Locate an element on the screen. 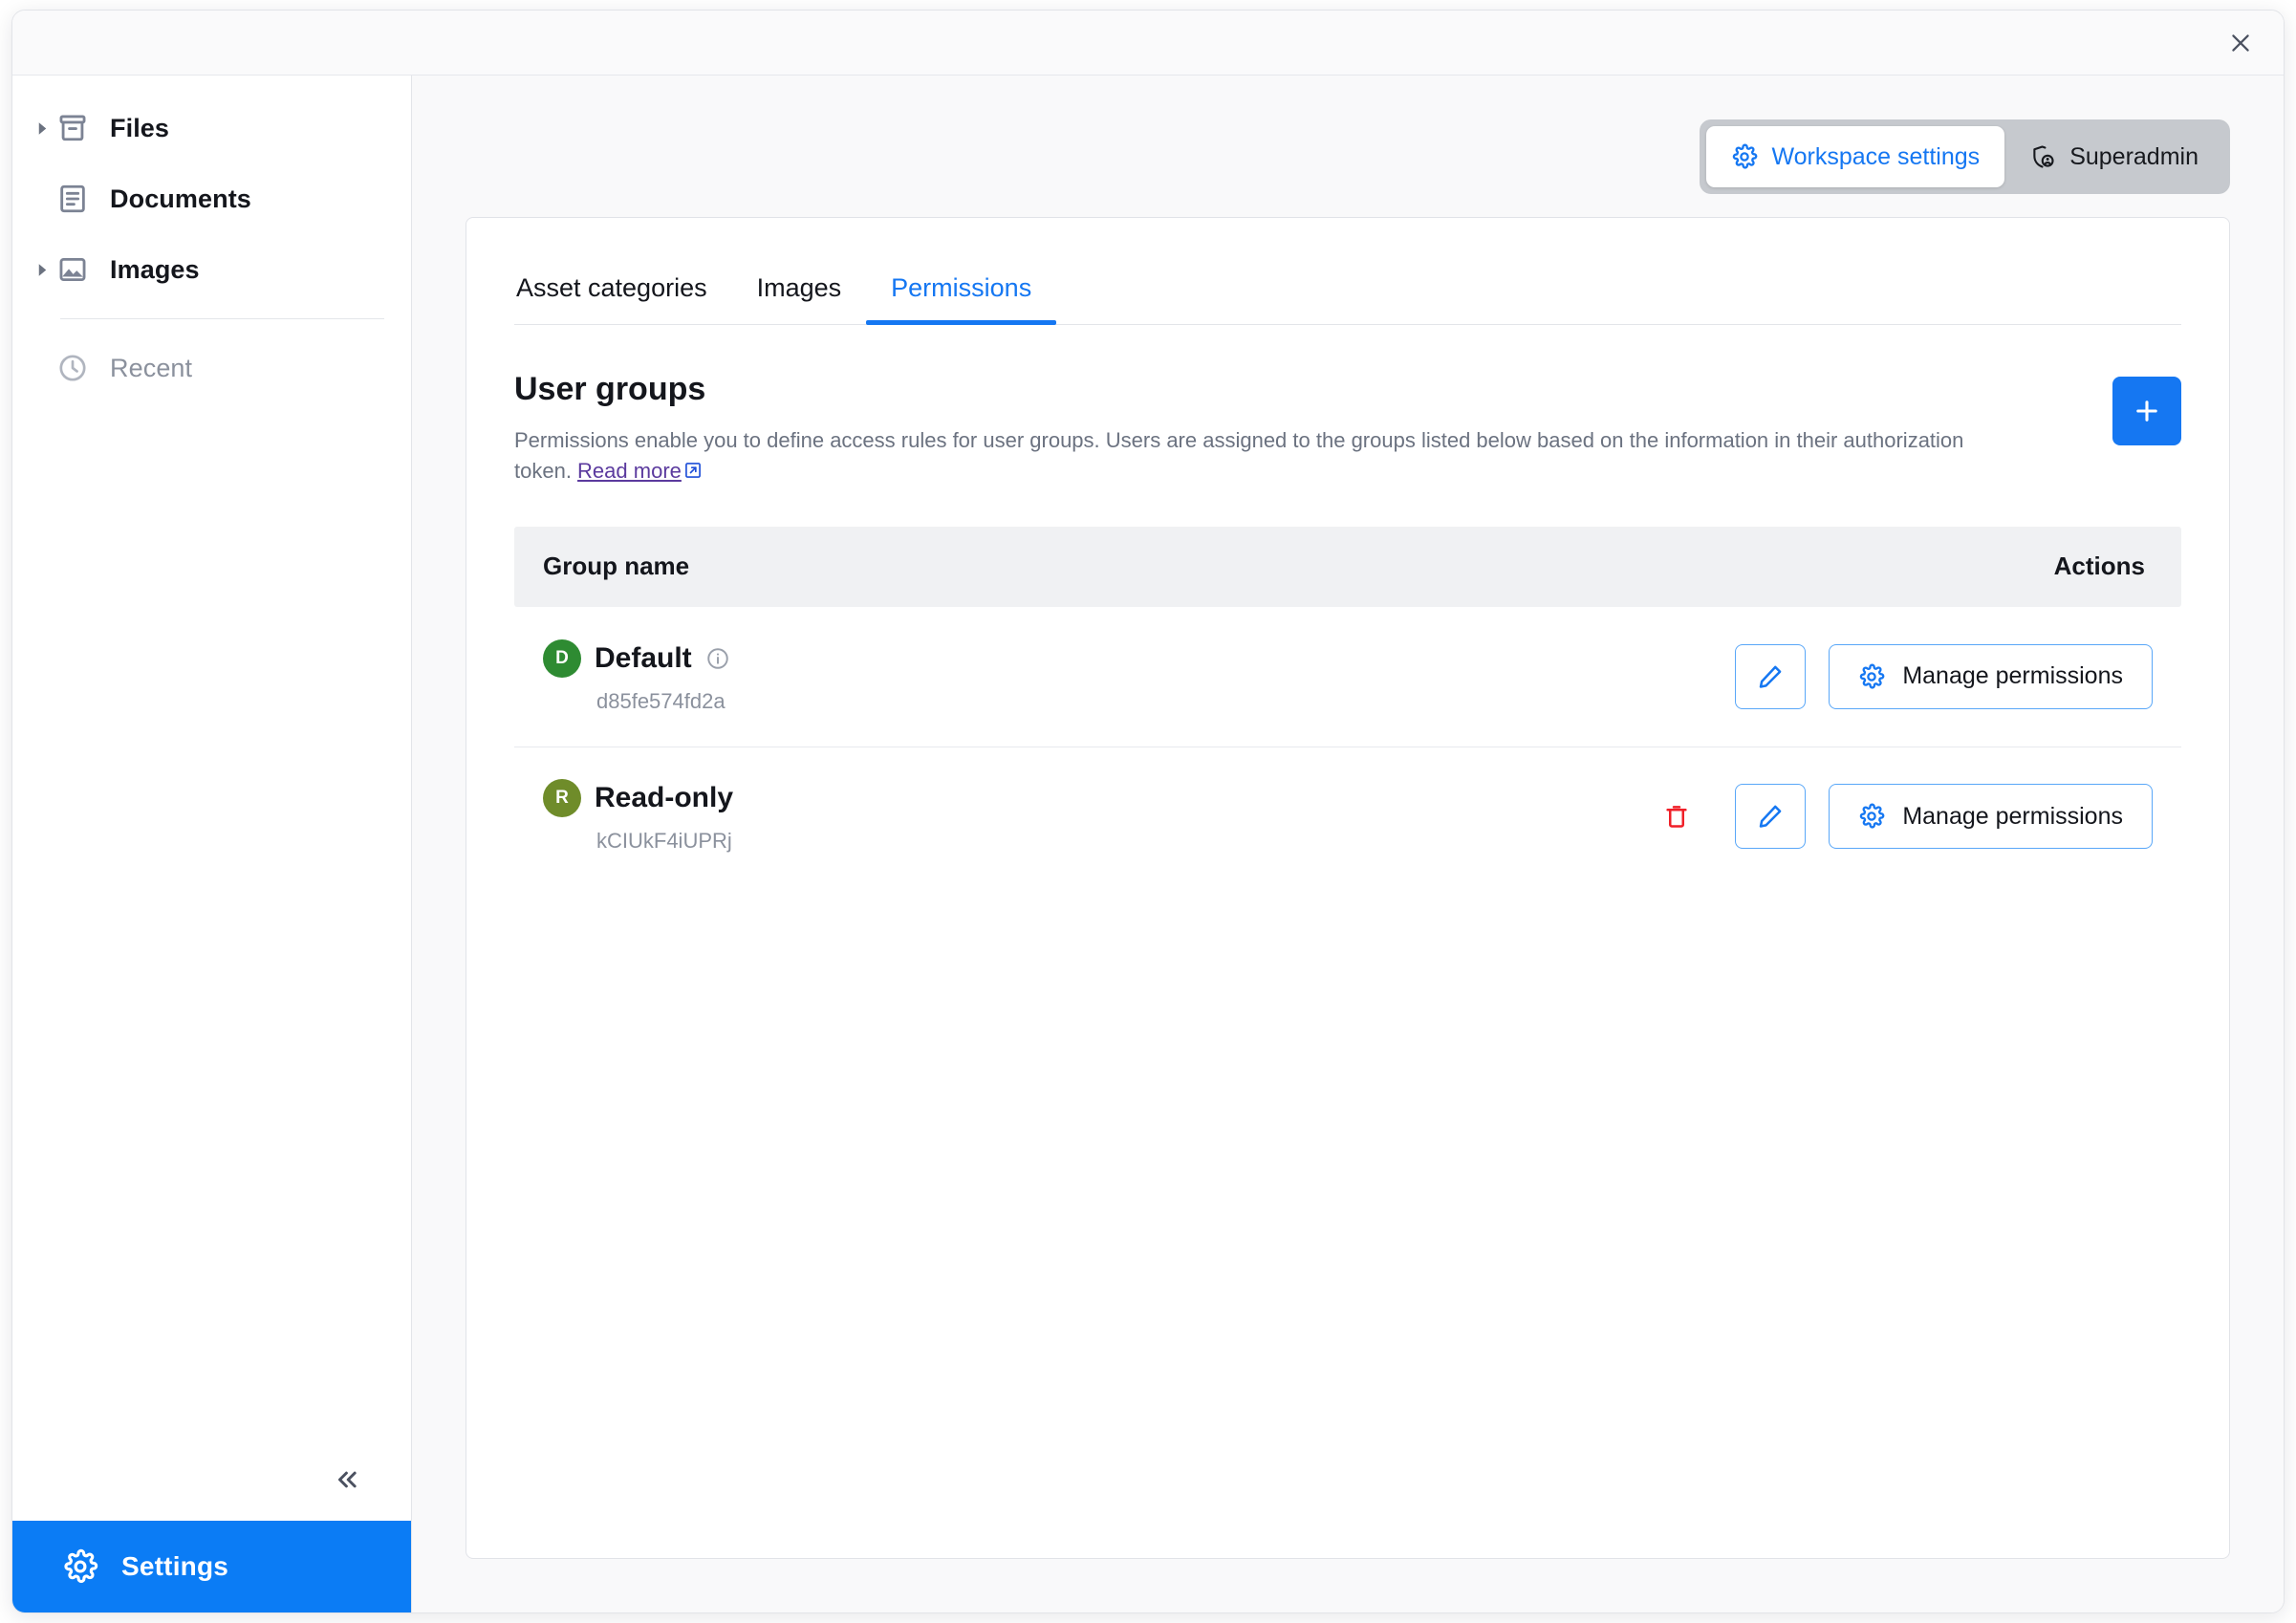 The width and height of the screenshot is (2296, 1623). sidebar-item-label: Recent is located at coordinates (151, 367).